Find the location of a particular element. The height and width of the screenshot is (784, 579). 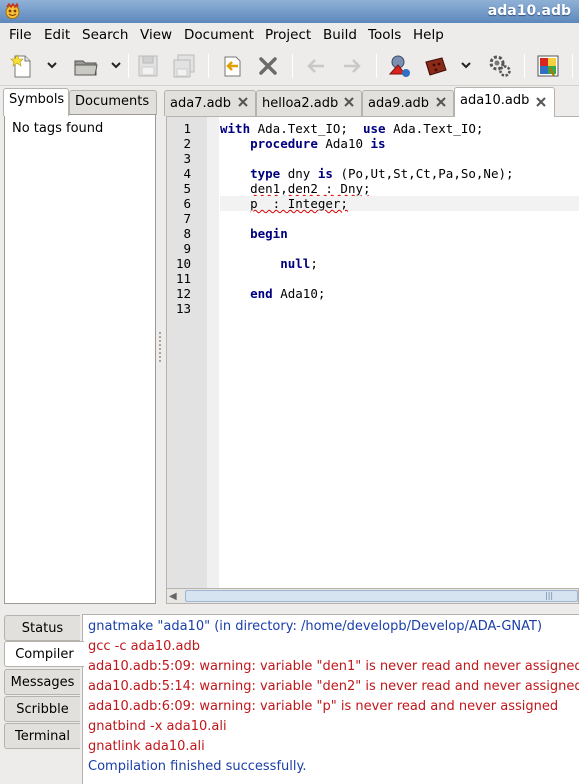

geany-app-icon is located at coordinates (12, 11).